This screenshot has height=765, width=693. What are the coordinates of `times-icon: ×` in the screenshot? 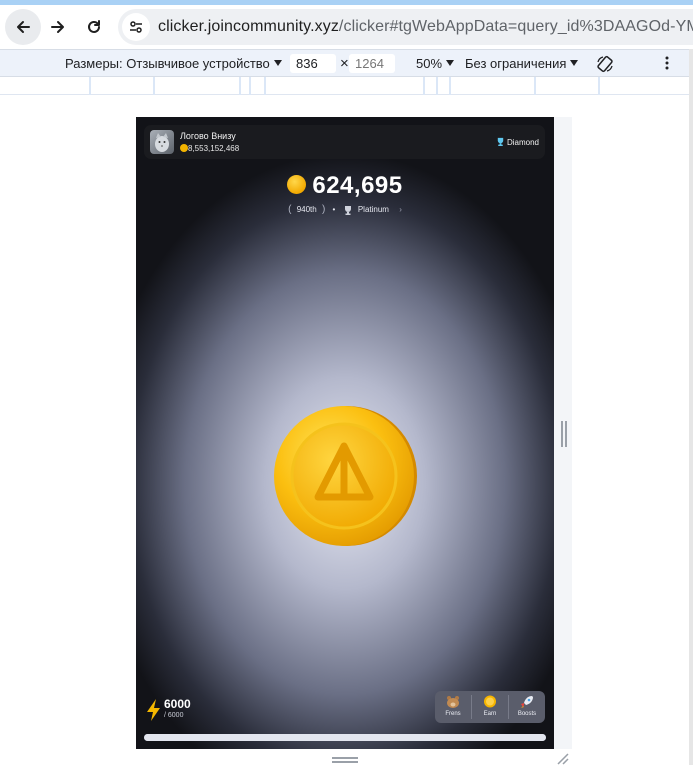 It's located at (344, 63).